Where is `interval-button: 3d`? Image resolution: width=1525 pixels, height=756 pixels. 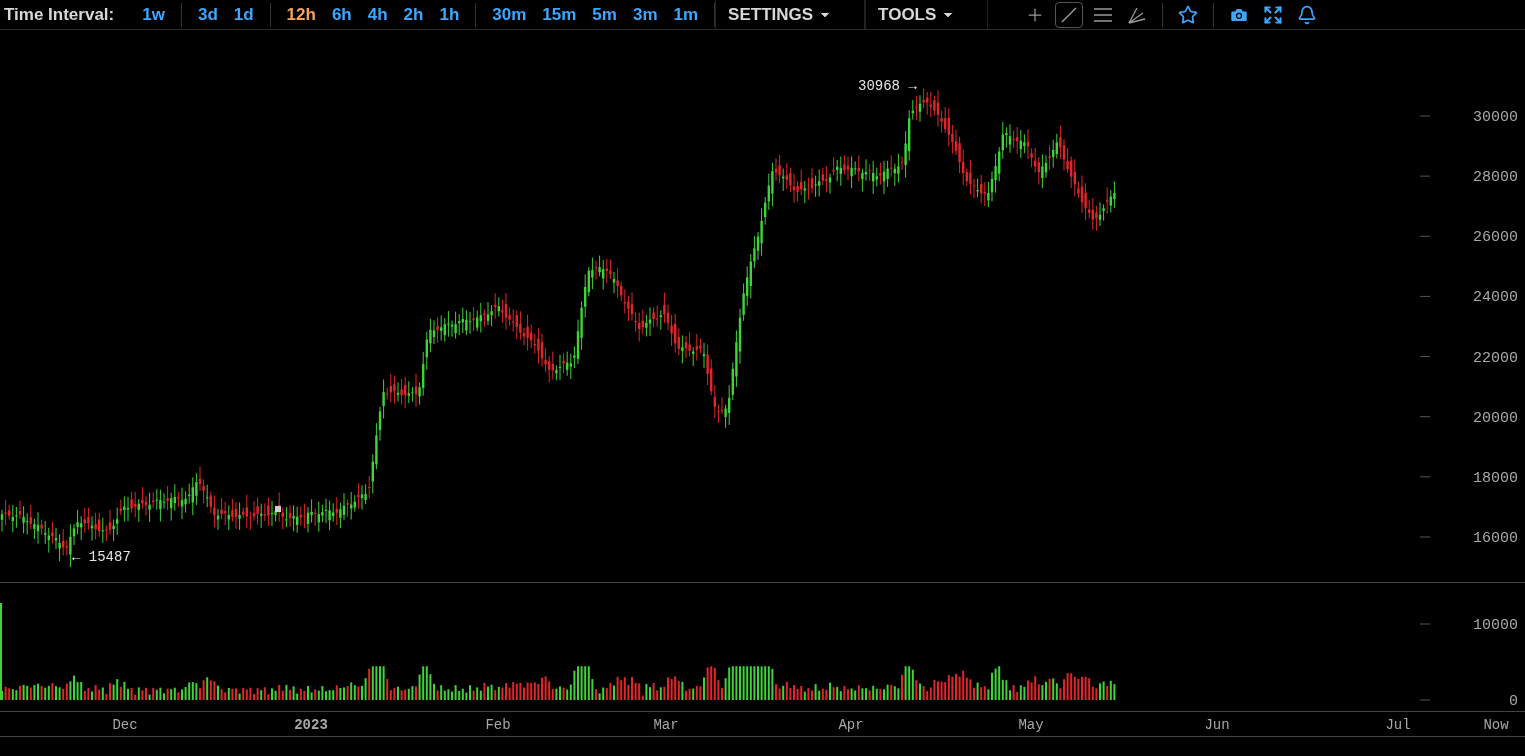 interval-button: 3d is located at coordinates (207, 14).